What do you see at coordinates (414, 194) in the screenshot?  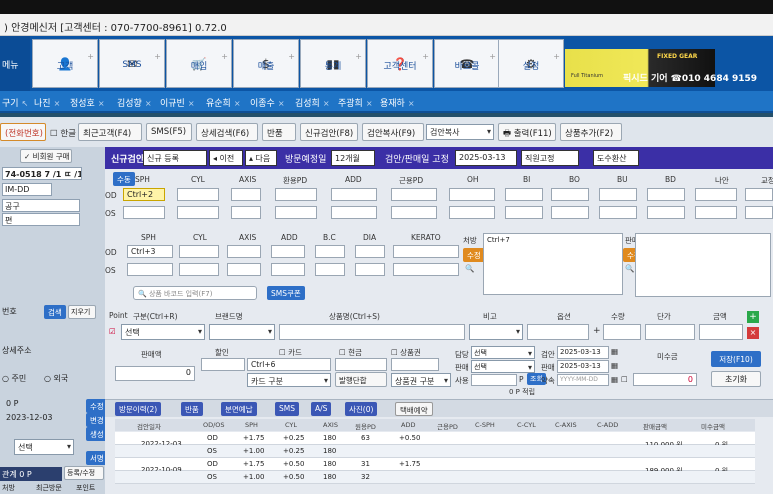 I see `od-npd-input` at bounding box center [414, 194].